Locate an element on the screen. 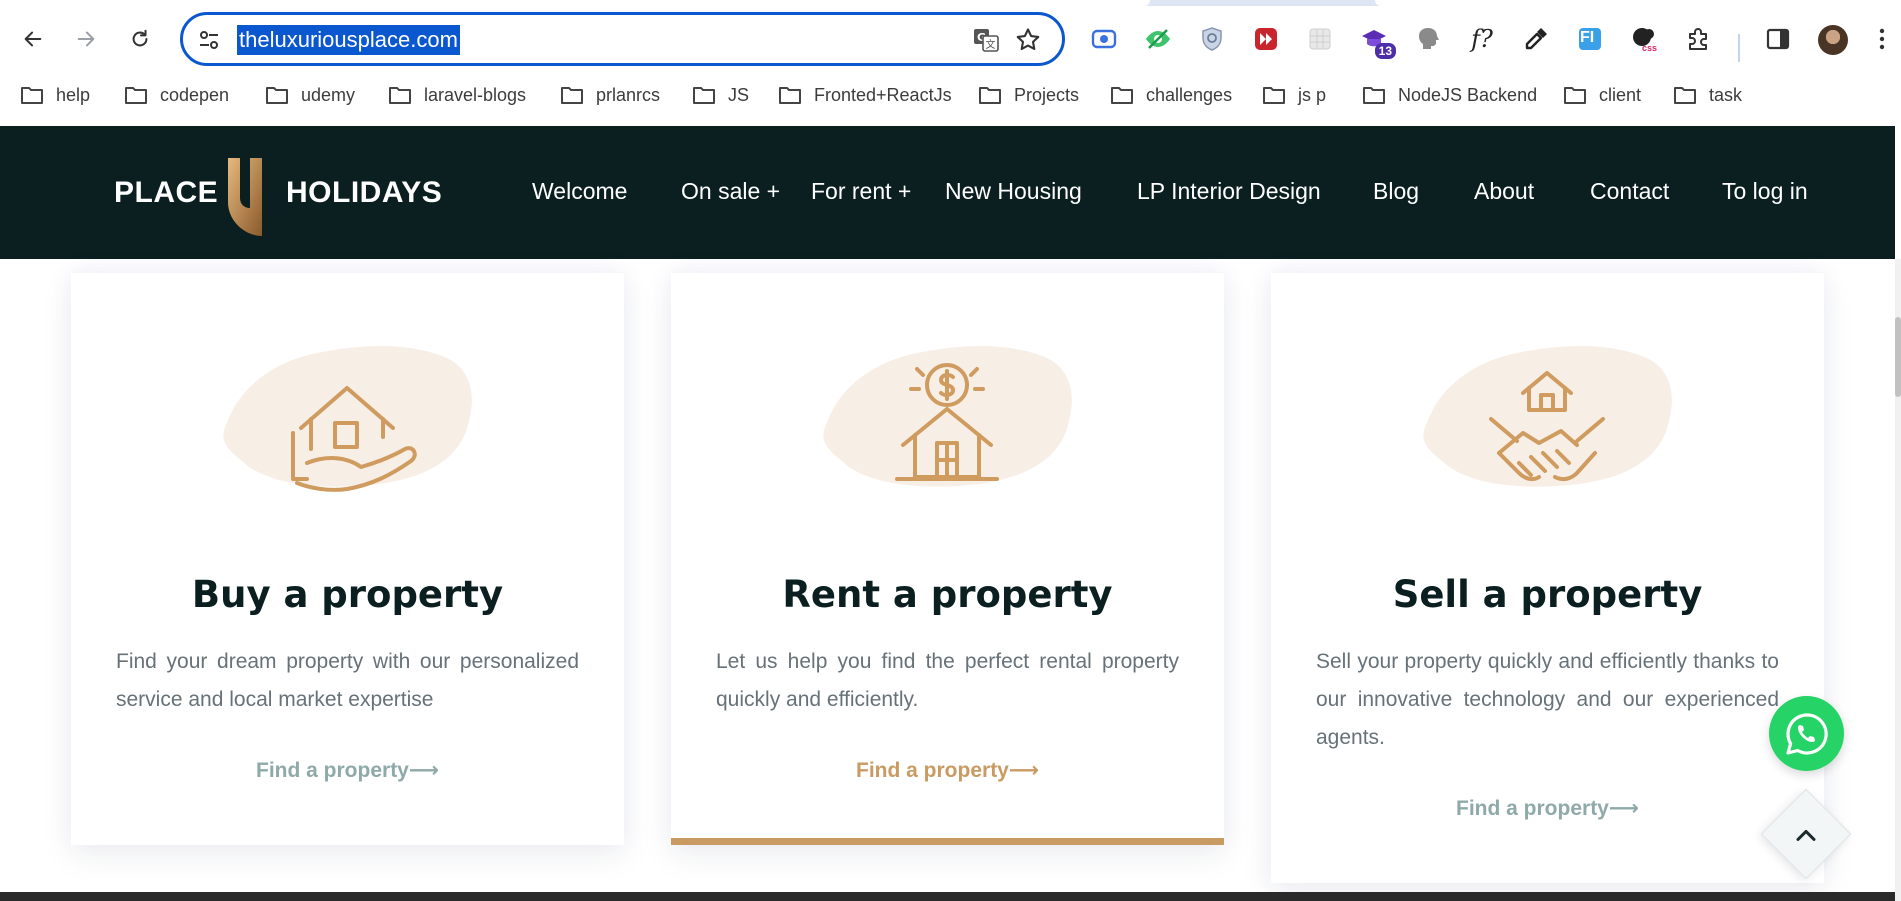 This screenshot has height=901, width=1901. extensions-menu-button is located at coordinates (1698, 39).